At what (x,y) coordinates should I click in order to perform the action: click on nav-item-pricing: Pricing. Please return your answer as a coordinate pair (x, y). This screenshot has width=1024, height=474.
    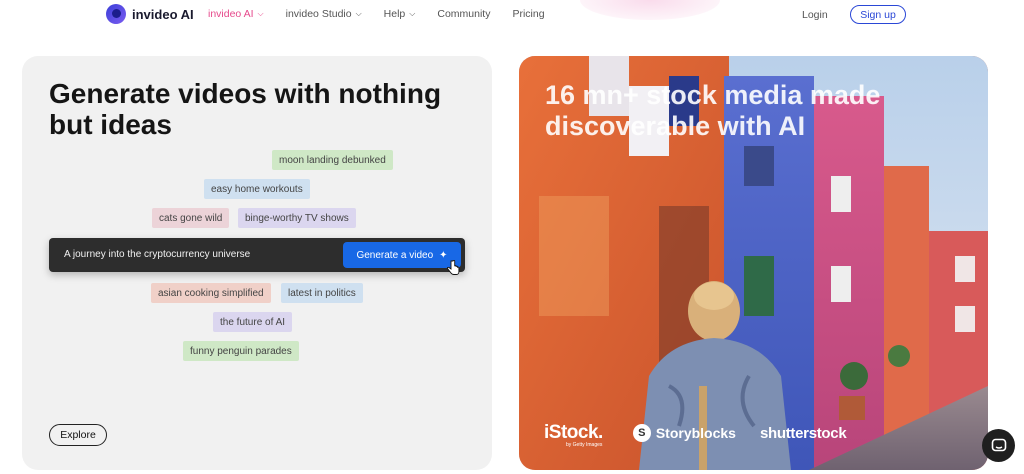
    Looking at the image, I should click on (528, 14).